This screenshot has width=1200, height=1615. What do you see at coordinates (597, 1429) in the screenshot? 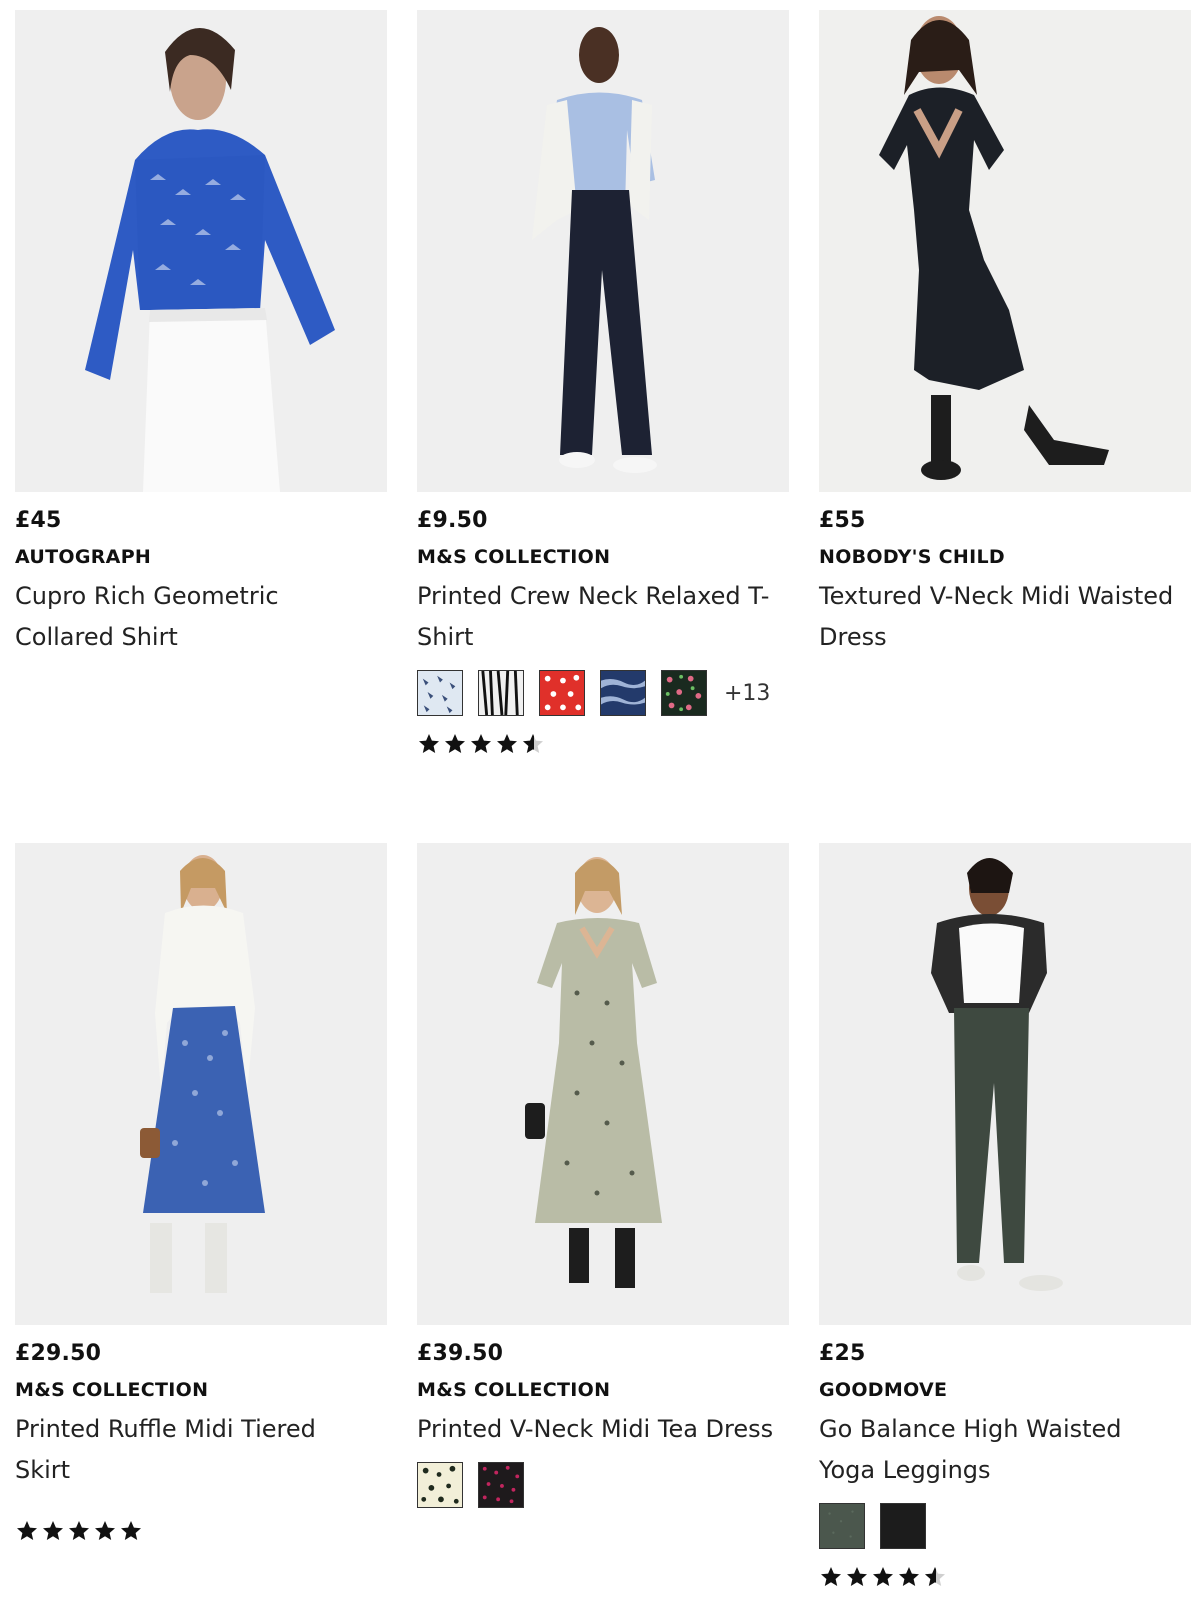
I see `product-title: Printed V-Neck Midi Tea Dress` at bounding box center [597, 1429].